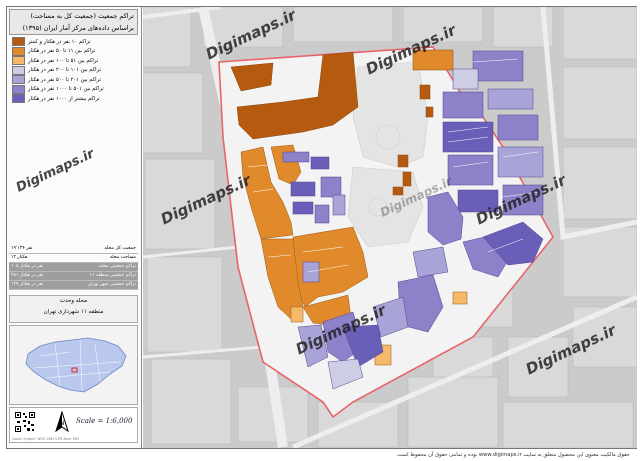  What do you see at coordinates (25, 422) in the screenshot?
I see `qr-code` at bounding box center [25, 422].